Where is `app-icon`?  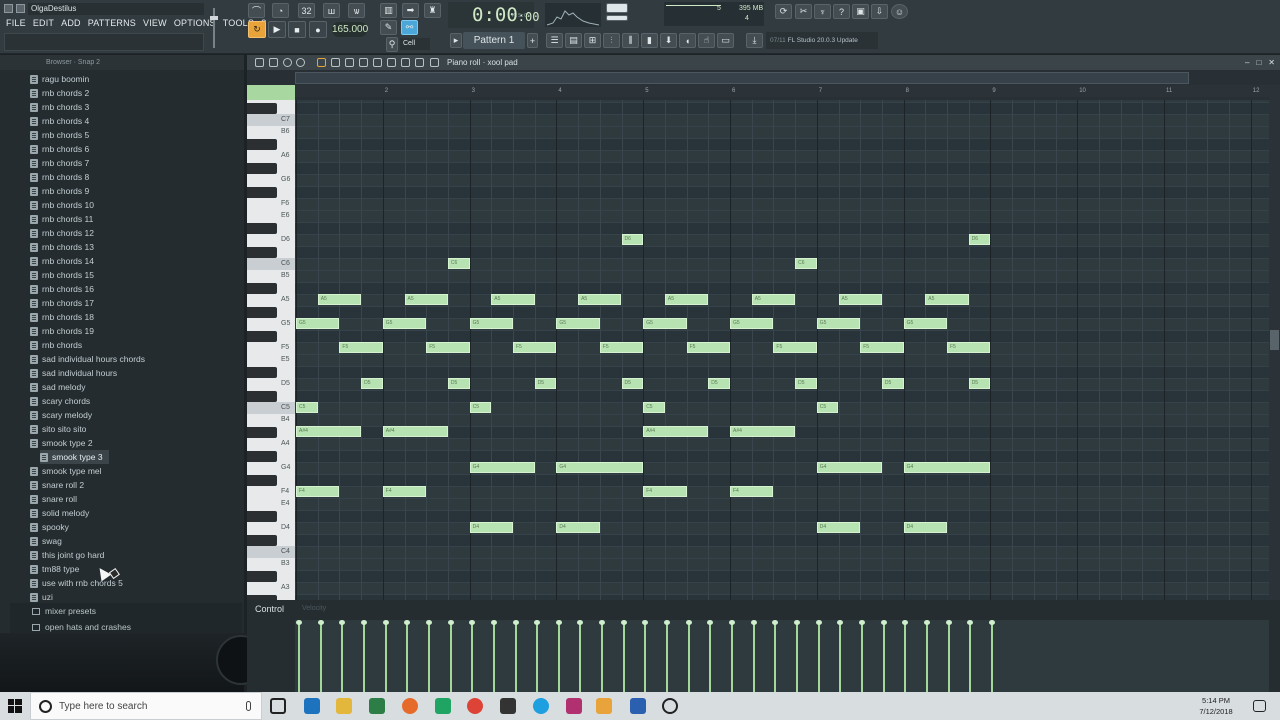
app-icon is located at coordinates (574, 706).